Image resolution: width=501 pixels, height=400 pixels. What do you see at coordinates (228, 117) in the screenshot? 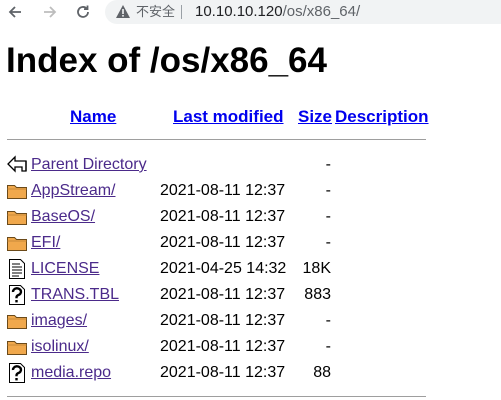
I see `column-header-last-modified: Last modified` at bounding box center [228, 117].